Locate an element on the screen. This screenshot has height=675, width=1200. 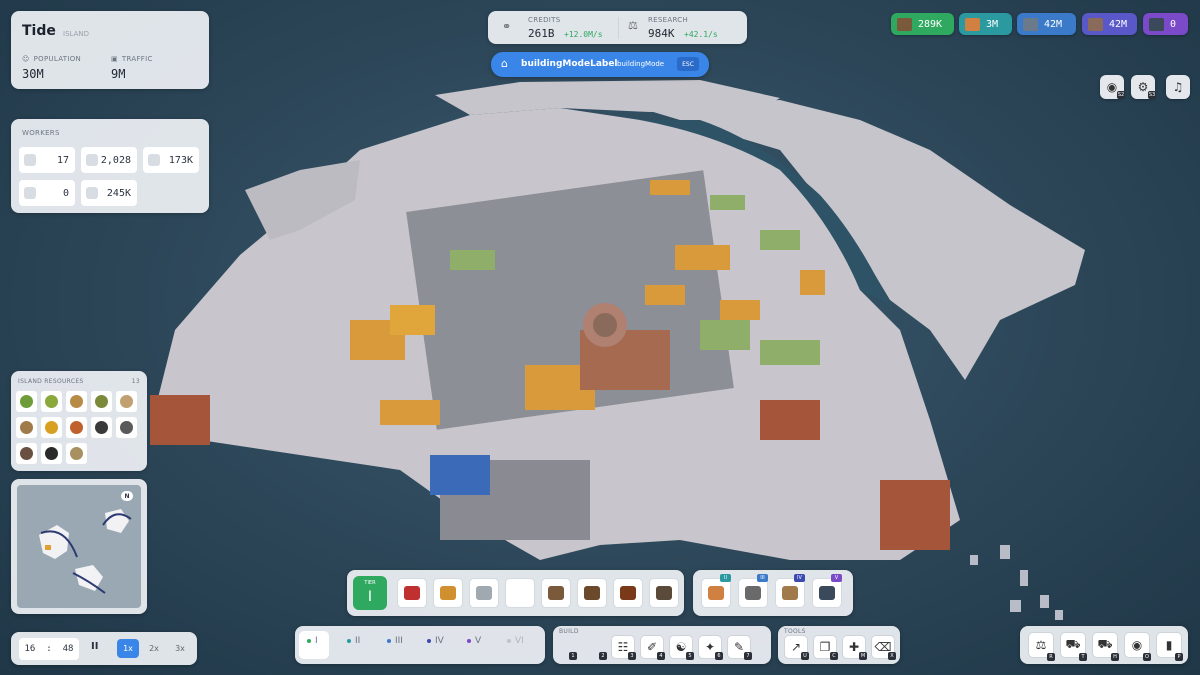
building-palette: TIER I is located at coordinates (515, 593).